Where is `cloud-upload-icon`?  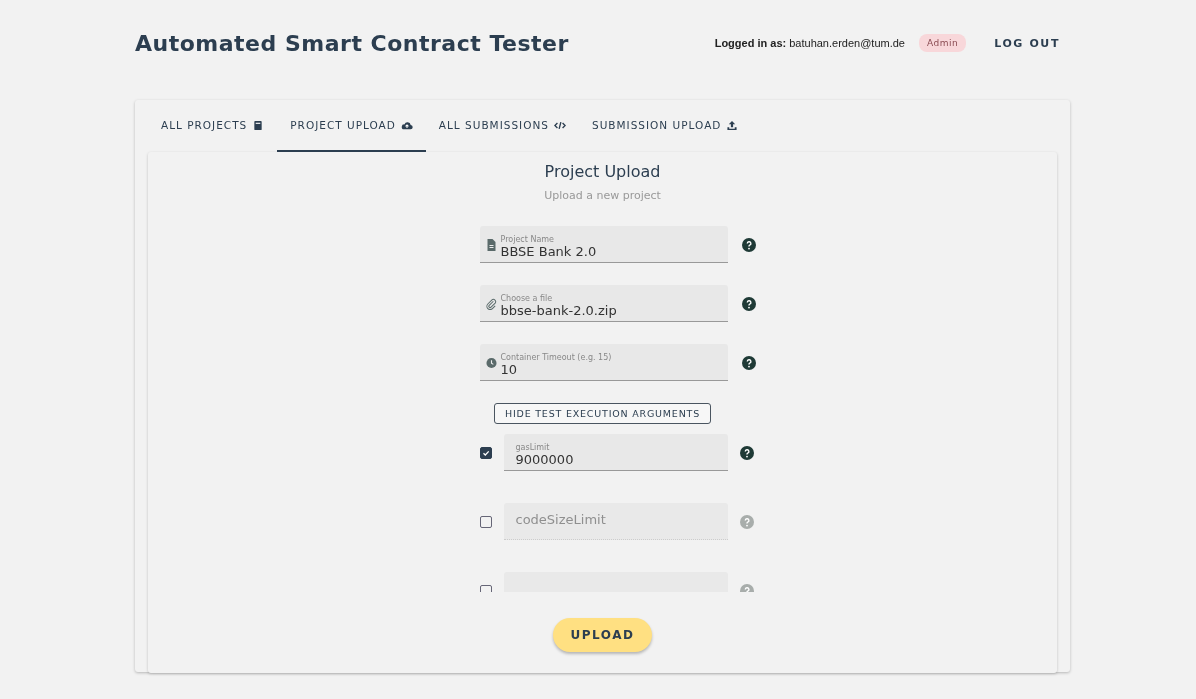 cloud-upload-icon is located at coordinates (406, 125).